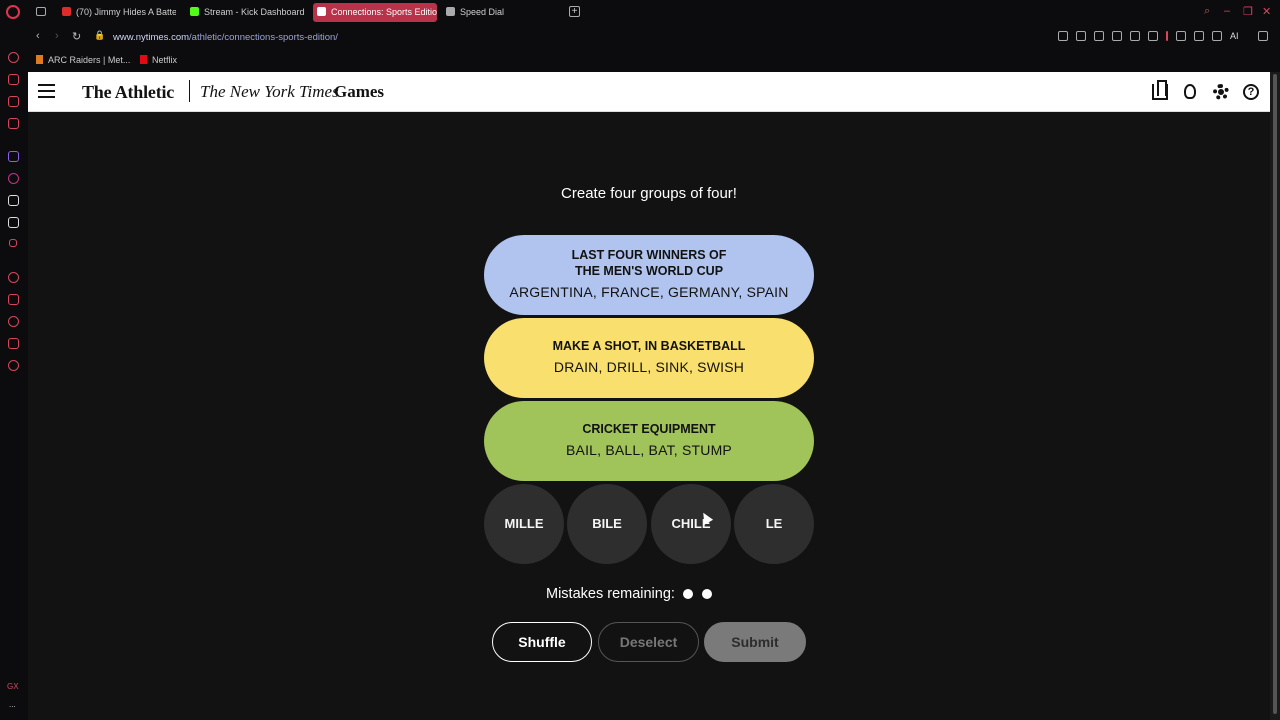  I want to click on tiktok-icon, so click(13, 200).